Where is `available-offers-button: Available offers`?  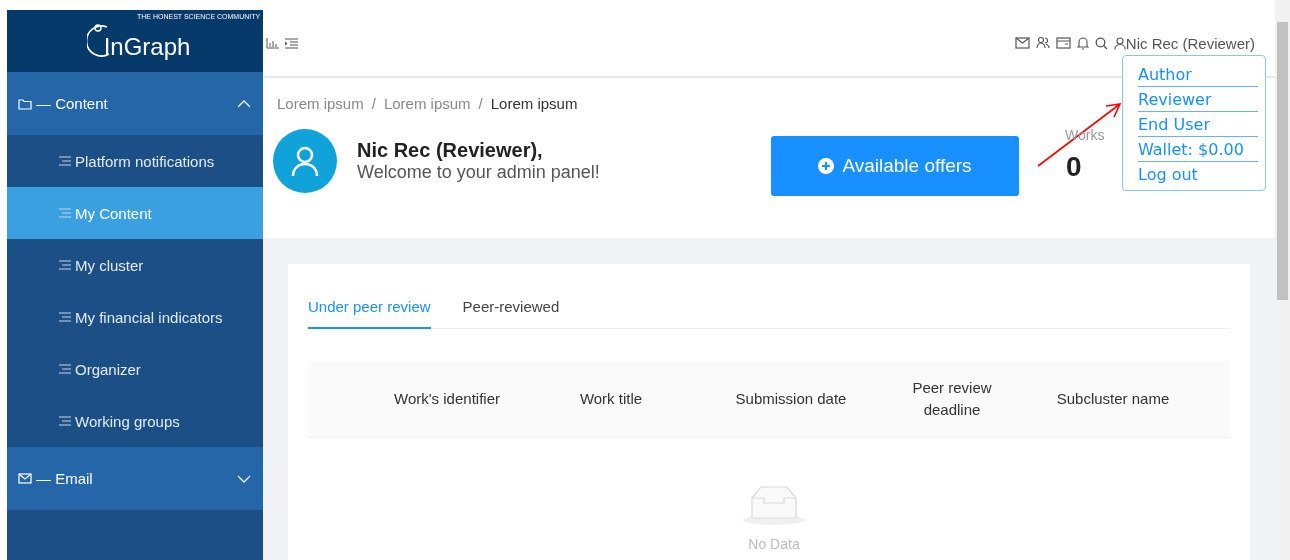
available-offers-button: Available offers is located at coordinates (895, 166).